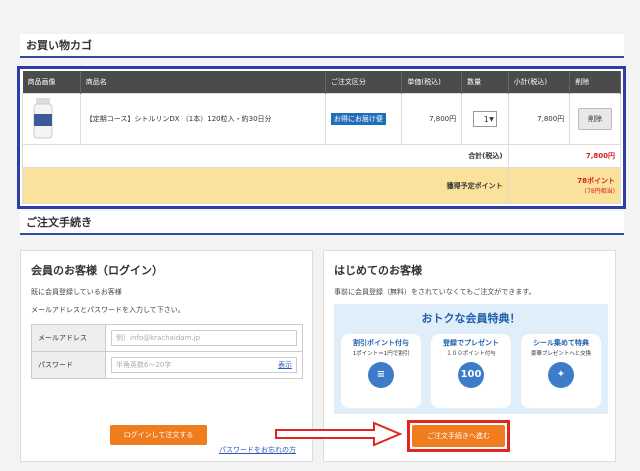  What do you see at coordinates (381, 375) in the screenshot?
I see `coin-stack-icon: ≡` at bounding box center [381, 375].